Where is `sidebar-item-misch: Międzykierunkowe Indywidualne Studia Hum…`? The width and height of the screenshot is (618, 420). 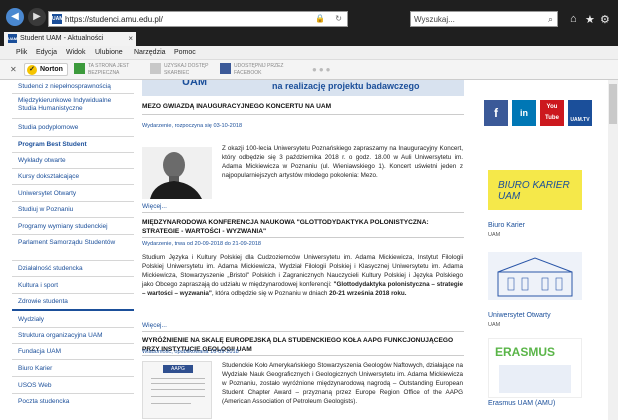
sidebar-item-misch: Międzykierunkowe Indywidualne Studia Hum… is located at coordinates (74, 105).